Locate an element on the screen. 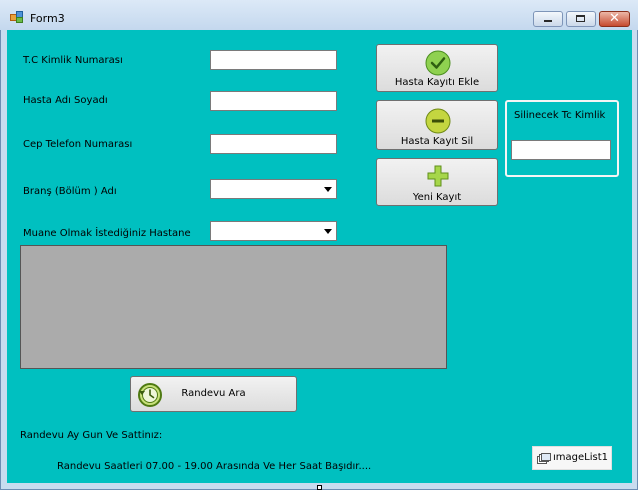 The image size is (638, 490). branch-label: Branş (Bölüm ) Adı is located at coordinates (70, 191).